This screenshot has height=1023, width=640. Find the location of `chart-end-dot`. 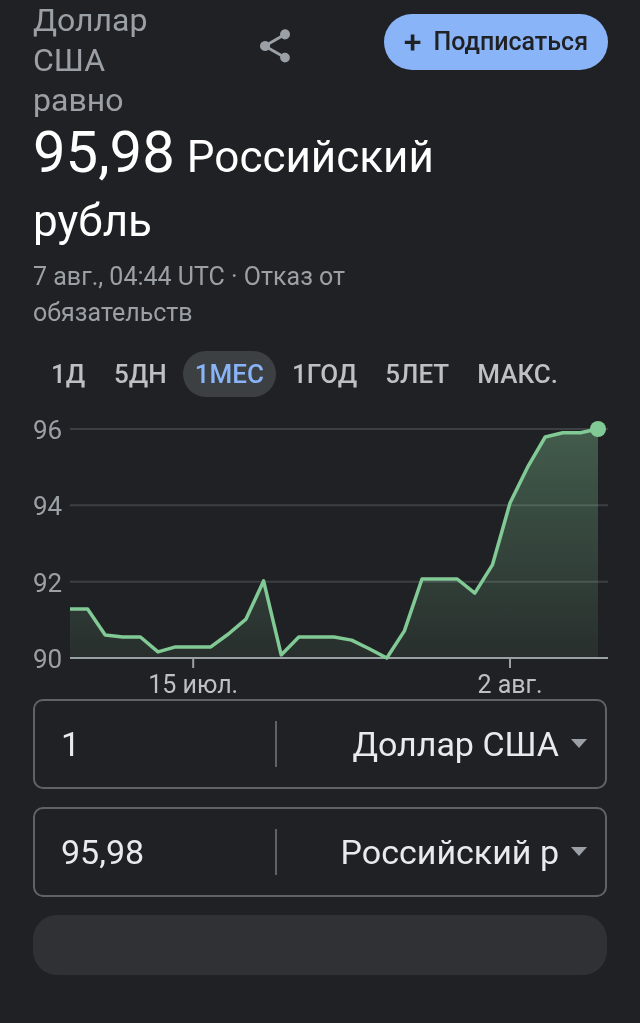

chart-end-dot is located at coordinates (598, 429).